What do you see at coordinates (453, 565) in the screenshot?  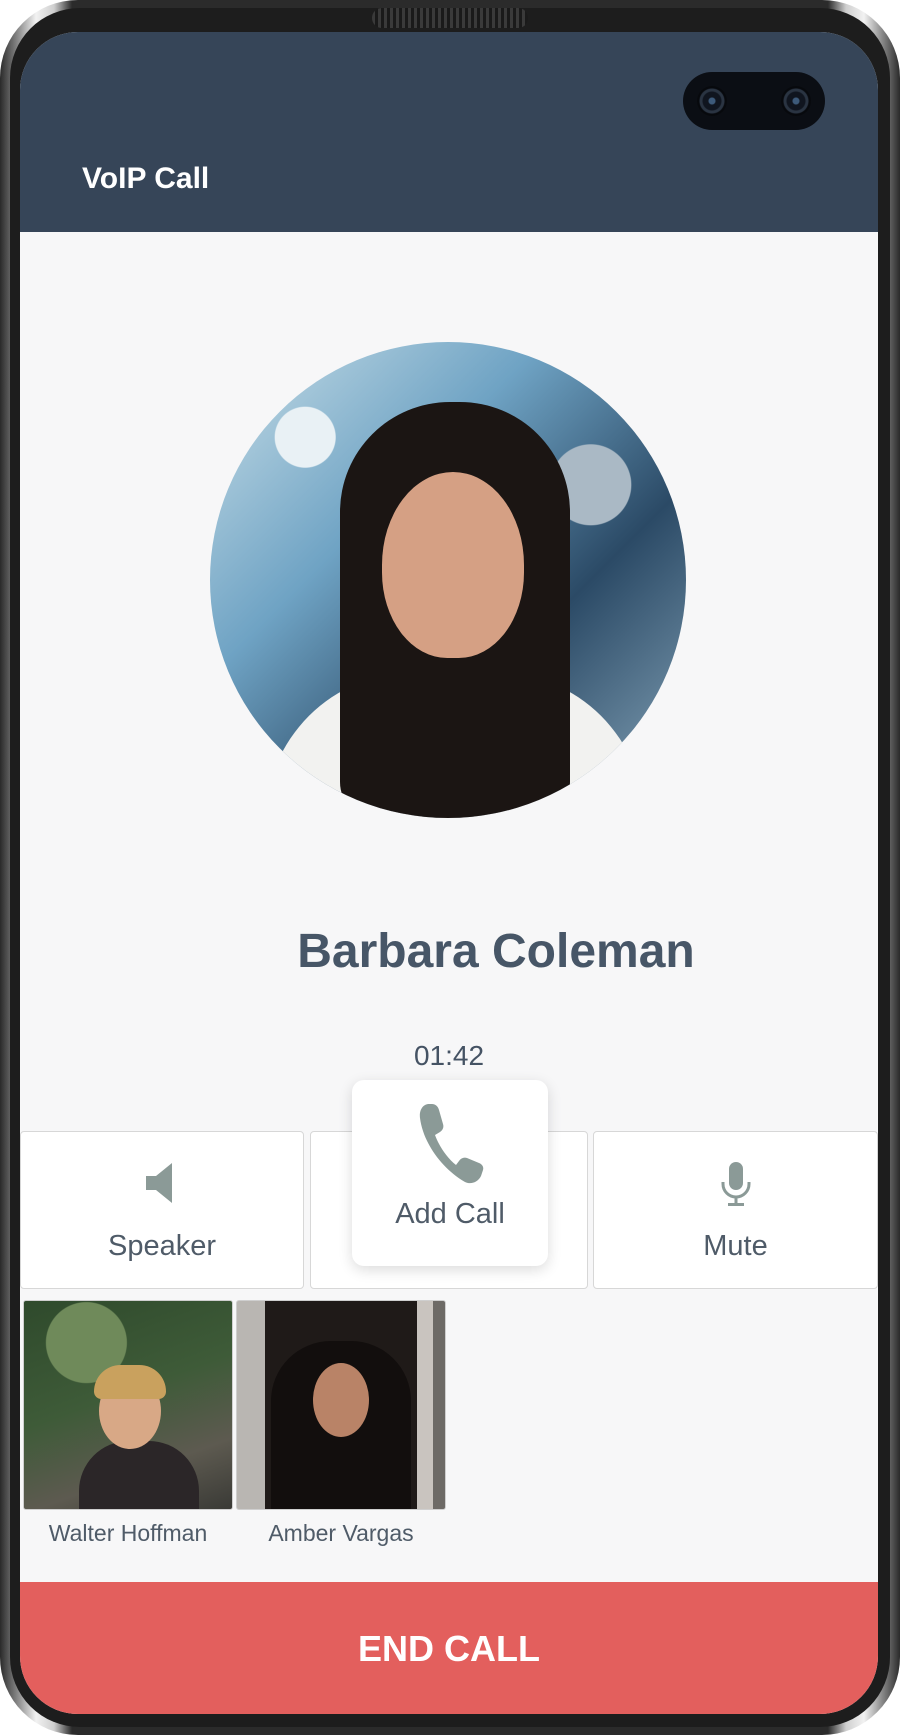 I see `avatar-face` at bounding box center [453, 565].